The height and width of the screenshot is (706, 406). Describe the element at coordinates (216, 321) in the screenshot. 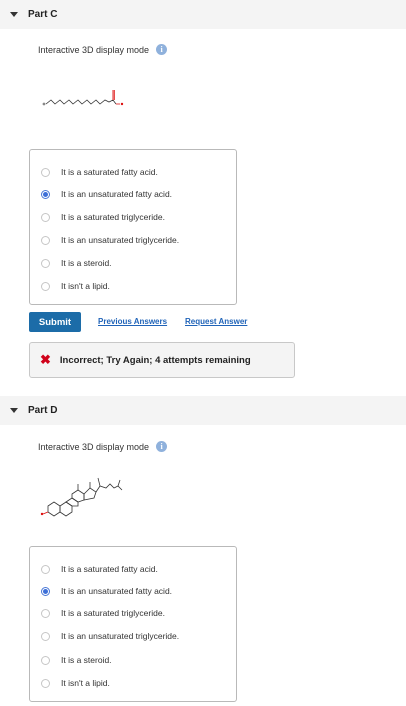

I see `request-answer-link: Request Answer` at that location.